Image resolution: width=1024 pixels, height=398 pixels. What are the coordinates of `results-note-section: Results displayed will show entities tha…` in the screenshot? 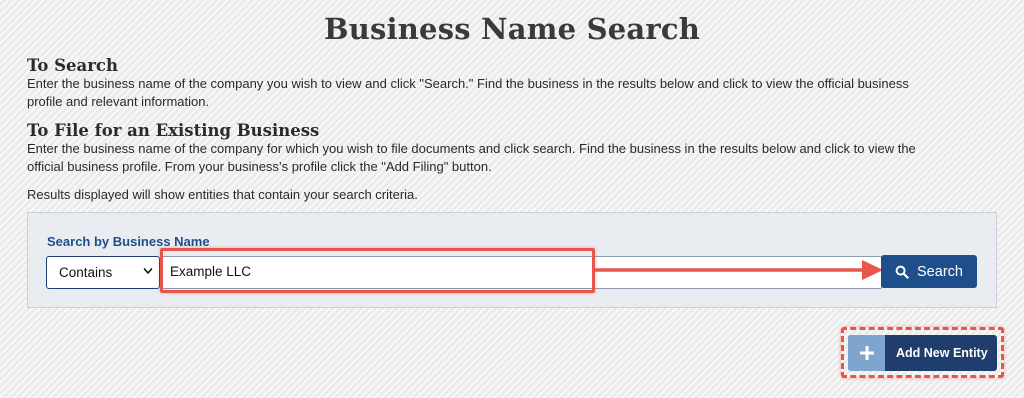 It's located at (514, 195).